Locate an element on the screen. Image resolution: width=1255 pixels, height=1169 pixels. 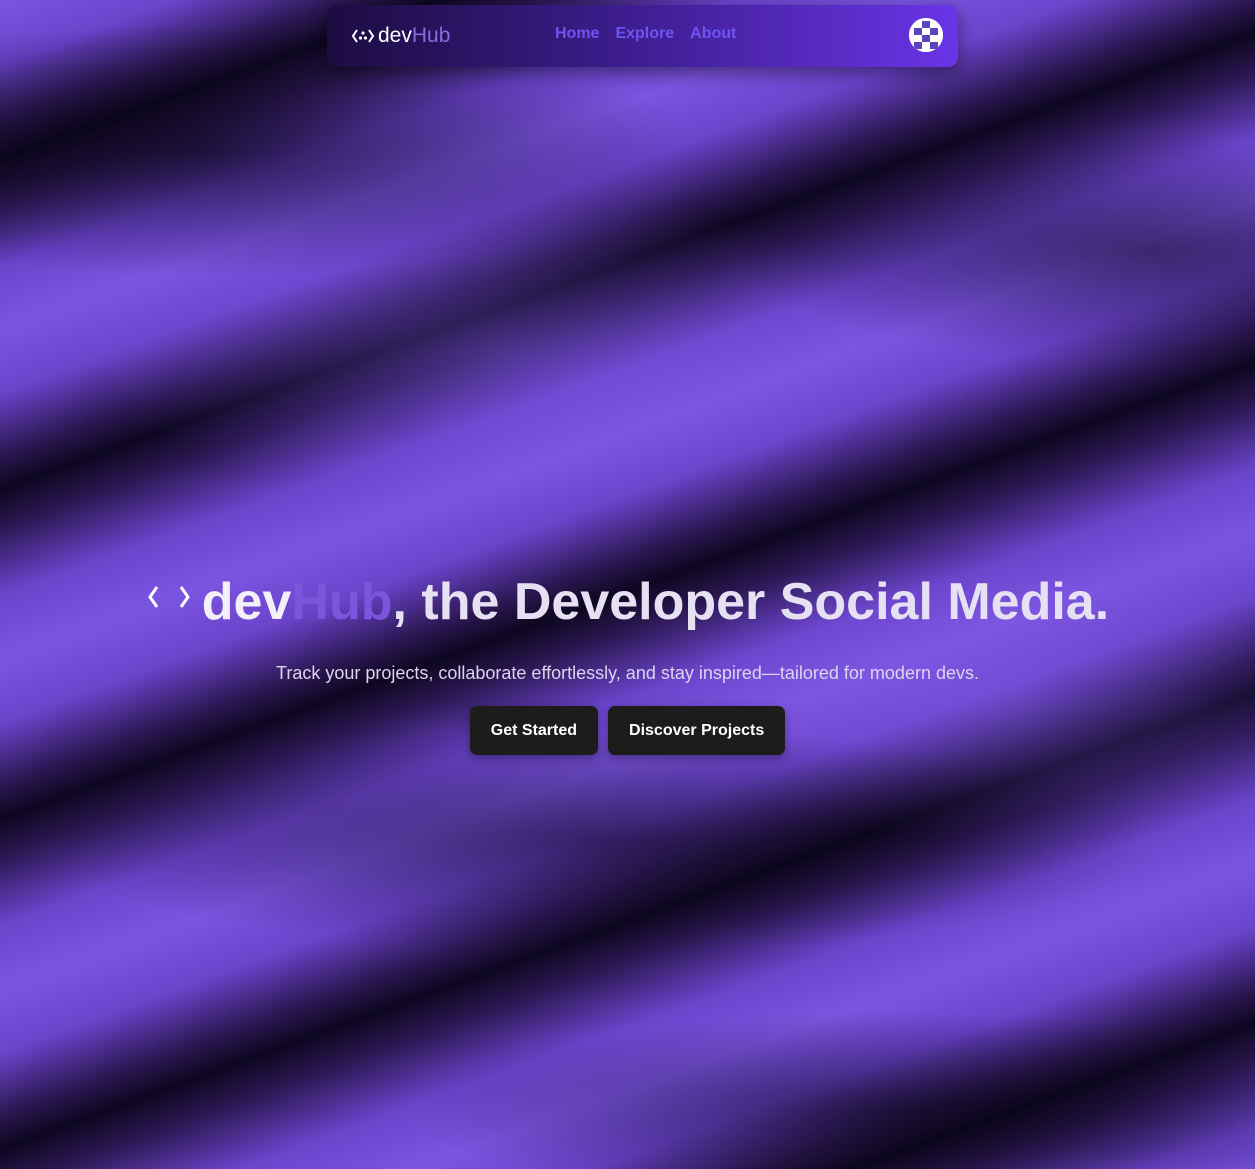
hero-title-hub: Hub is located at coordinates (342, 602).